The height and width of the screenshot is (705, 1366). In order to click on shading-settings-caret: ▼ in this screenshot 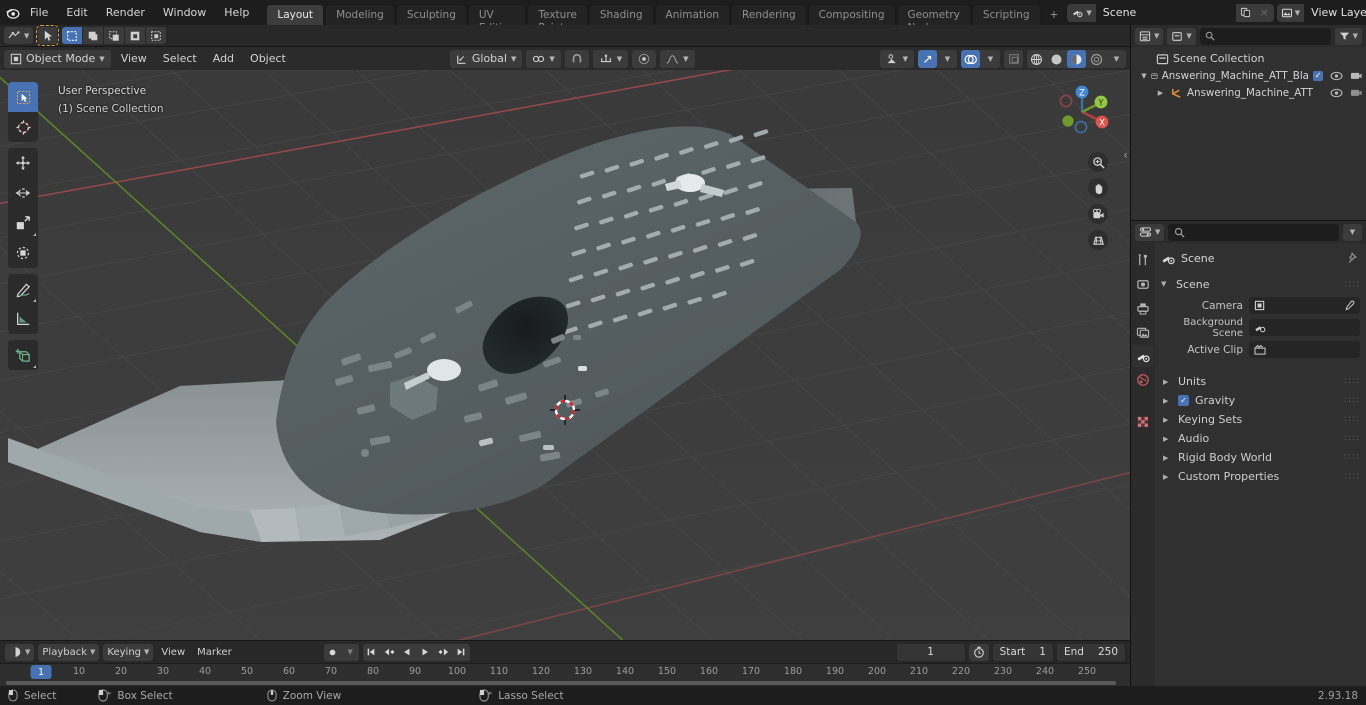, I will do `click(1116, 59)`.